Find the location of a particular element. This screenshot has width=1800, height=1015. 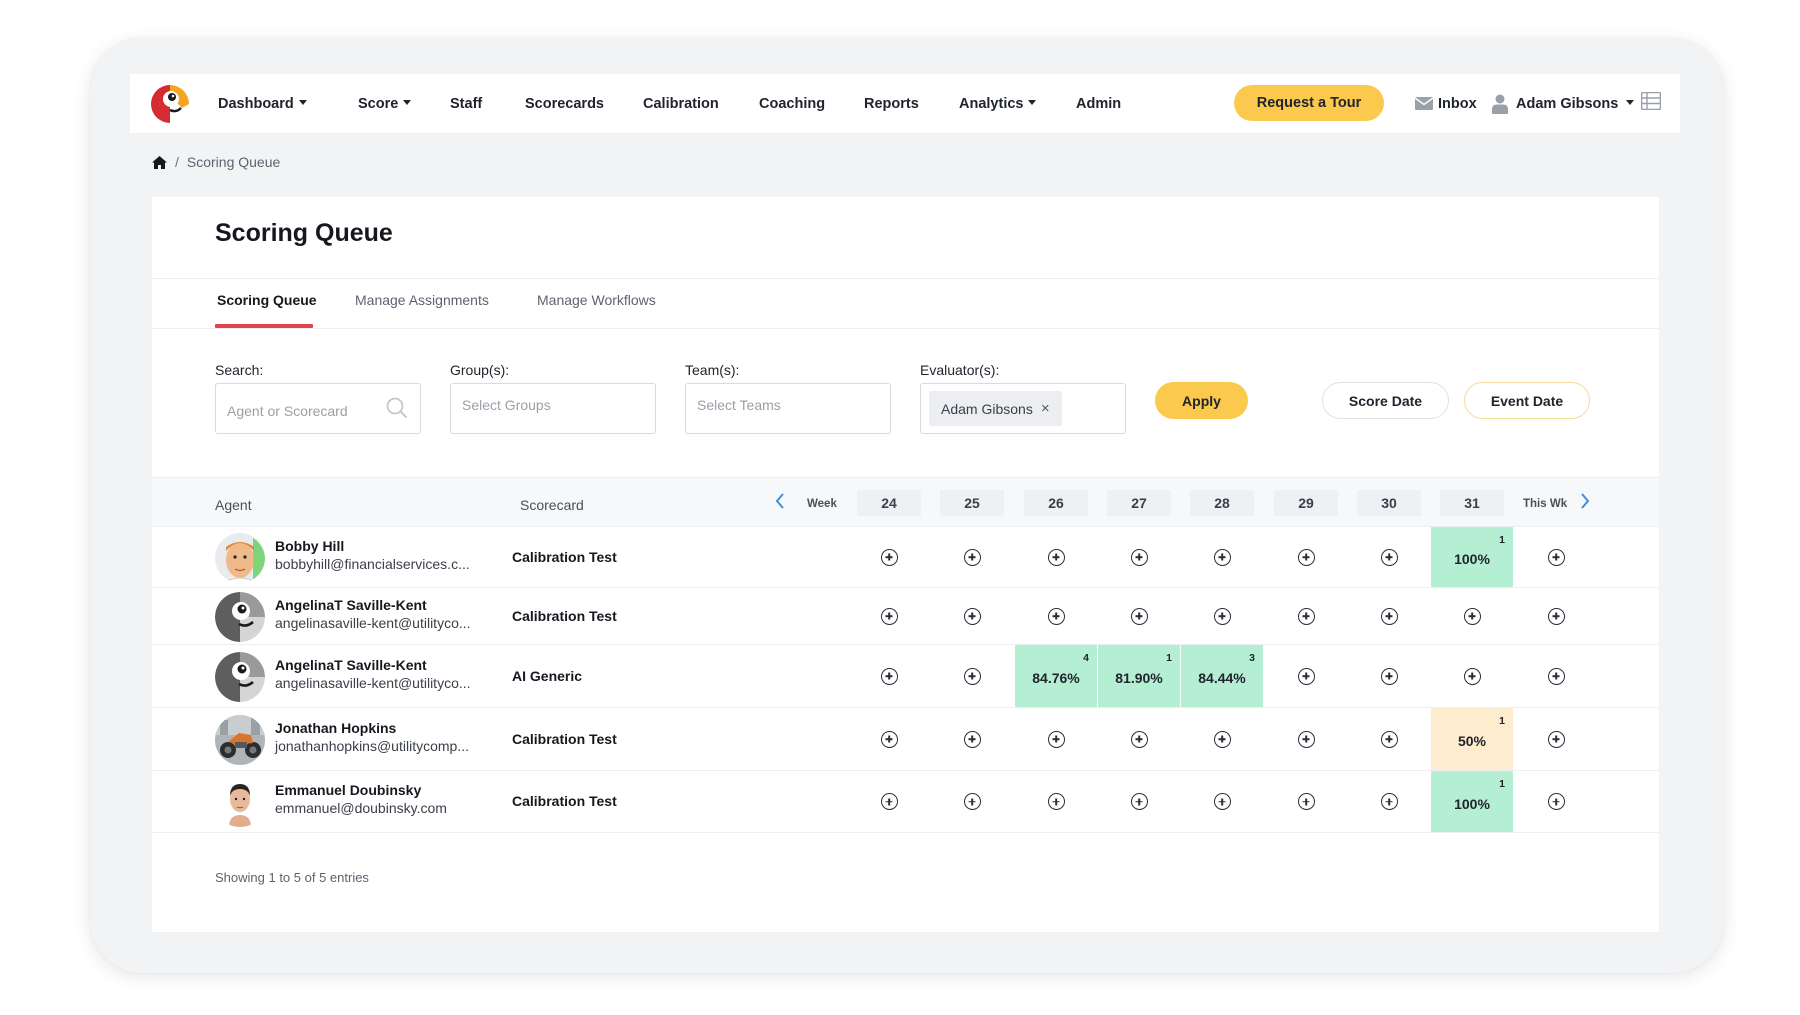

score-cell: 1 81.90% is located at coordinates (1139, 676).